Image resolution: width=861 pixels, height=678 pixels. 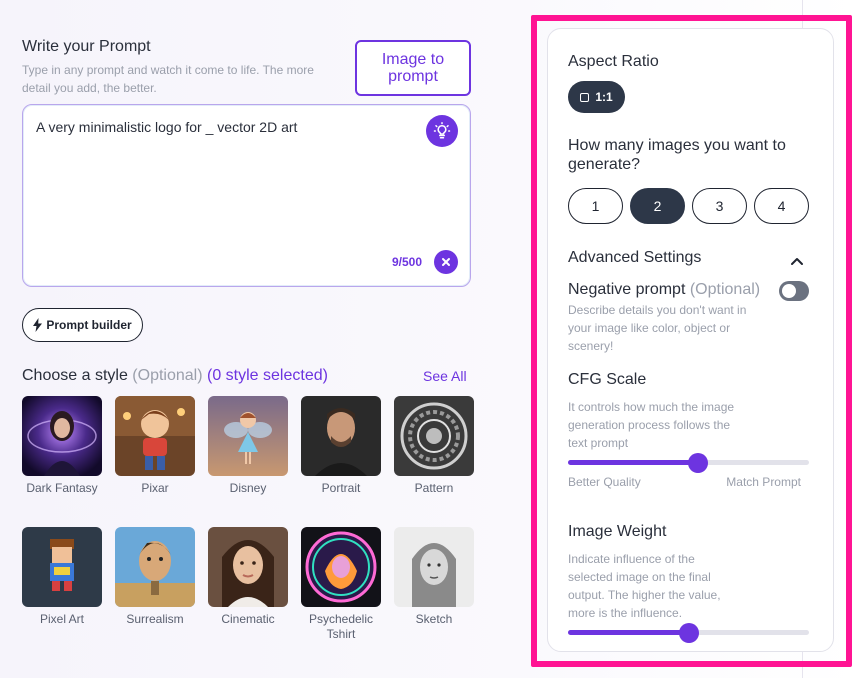 I want to click on cfg-right-label: Match Prompt, so click(x=763, y=482).